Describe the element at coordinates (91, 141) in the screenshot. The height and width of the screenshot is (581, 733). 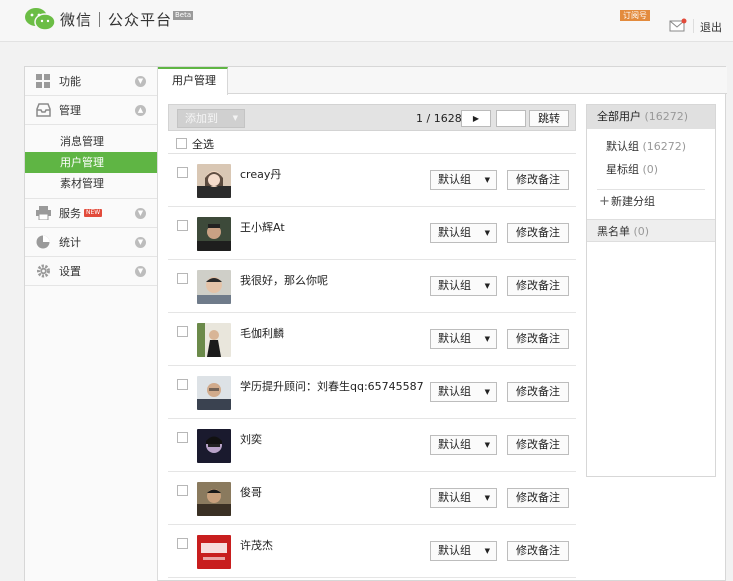
I see `sidebar-subitem-messages: 消息管理` at that location.